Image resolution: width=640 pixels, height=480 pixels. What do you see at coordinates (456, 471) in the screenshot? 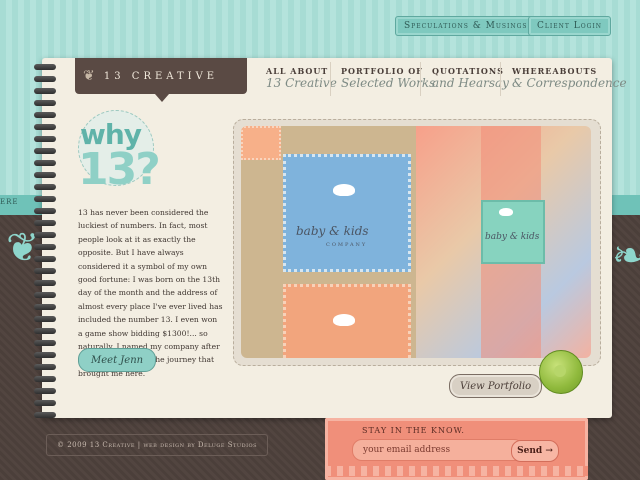
I see `scallop-border` at bounding box center [456, 471].